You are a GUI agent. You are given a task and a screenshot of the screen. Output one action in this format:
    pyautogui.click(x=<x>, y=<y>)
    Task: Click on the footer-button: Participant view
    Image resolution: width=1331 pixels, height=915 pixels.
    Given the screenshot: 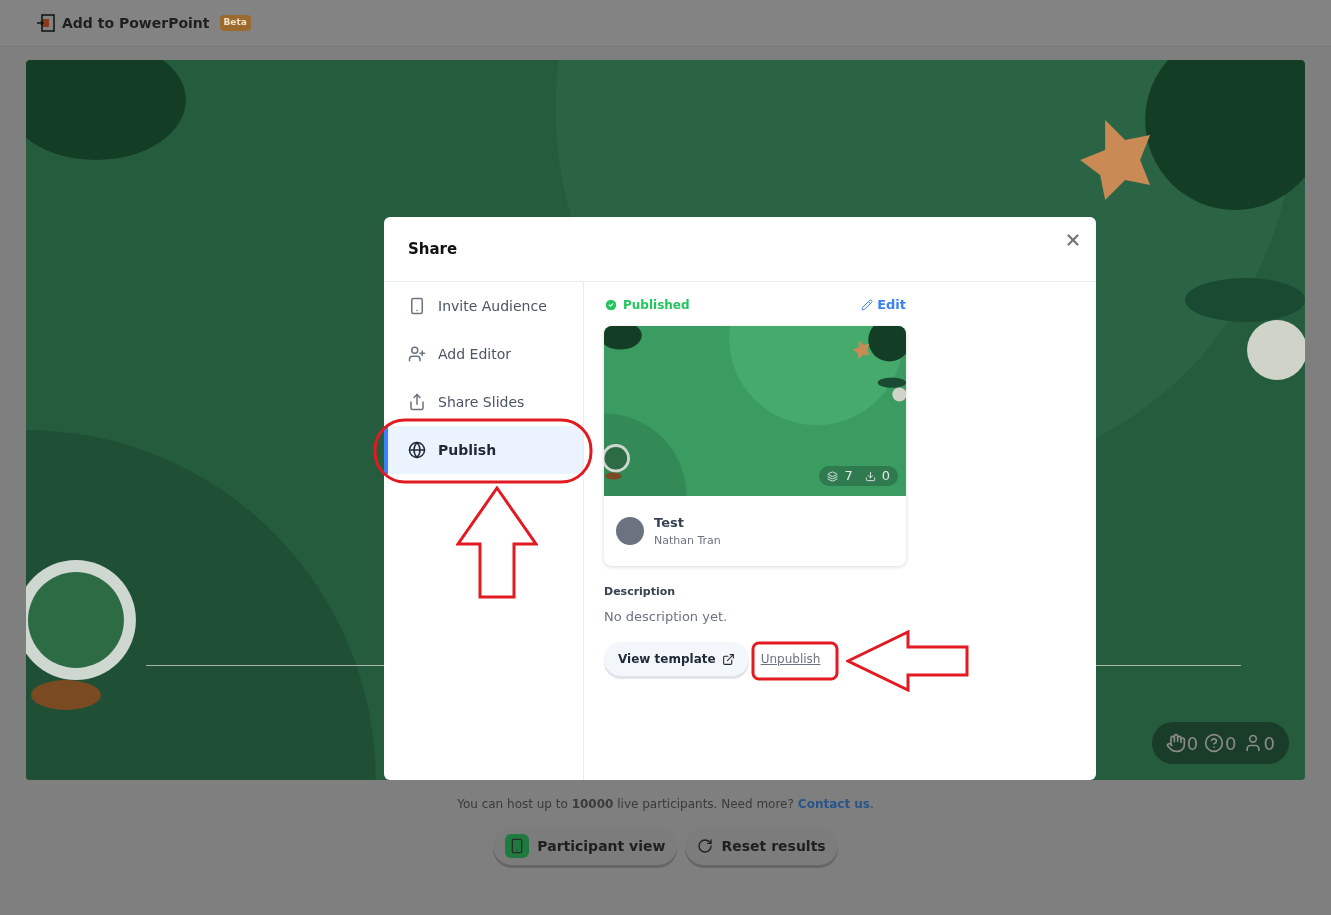 What is the action you would take?
    pyautogui.click(x=585, y=846)
    